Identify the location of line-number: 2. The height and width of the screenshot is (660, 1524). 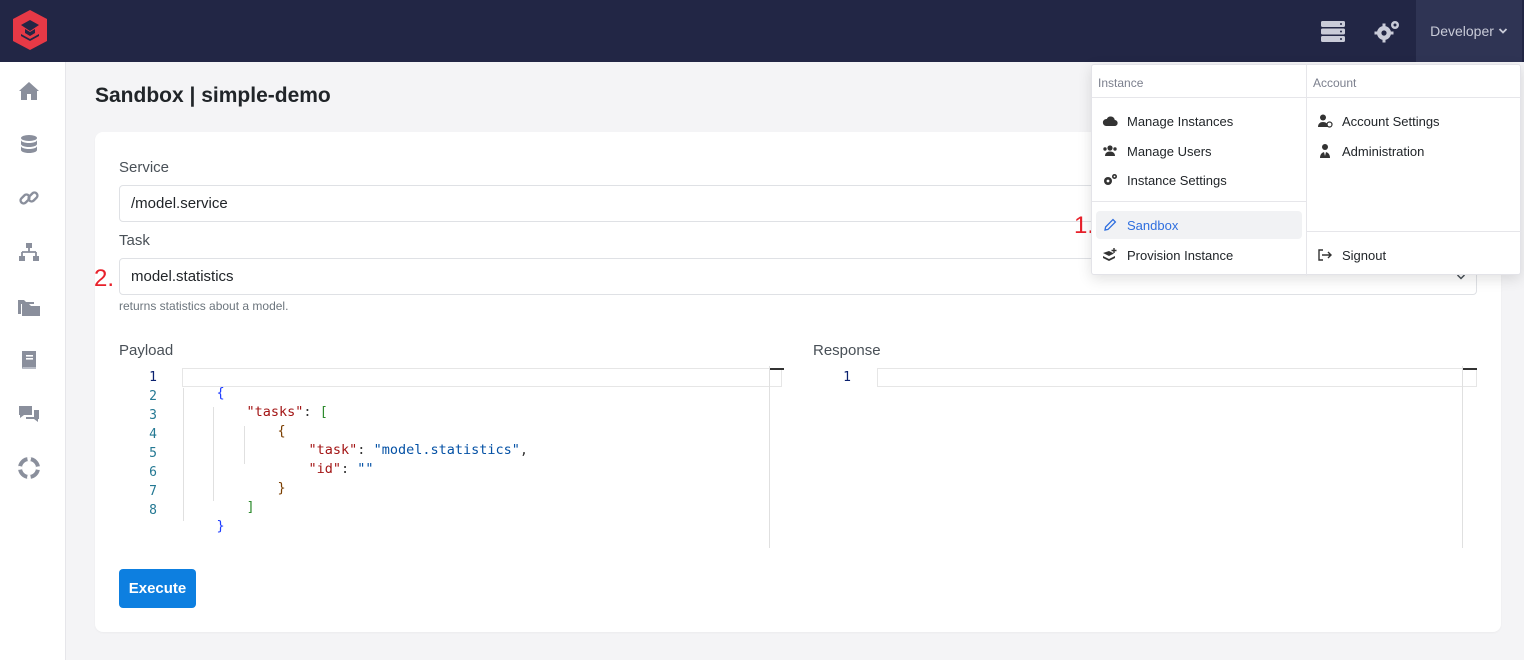
(153, 396).